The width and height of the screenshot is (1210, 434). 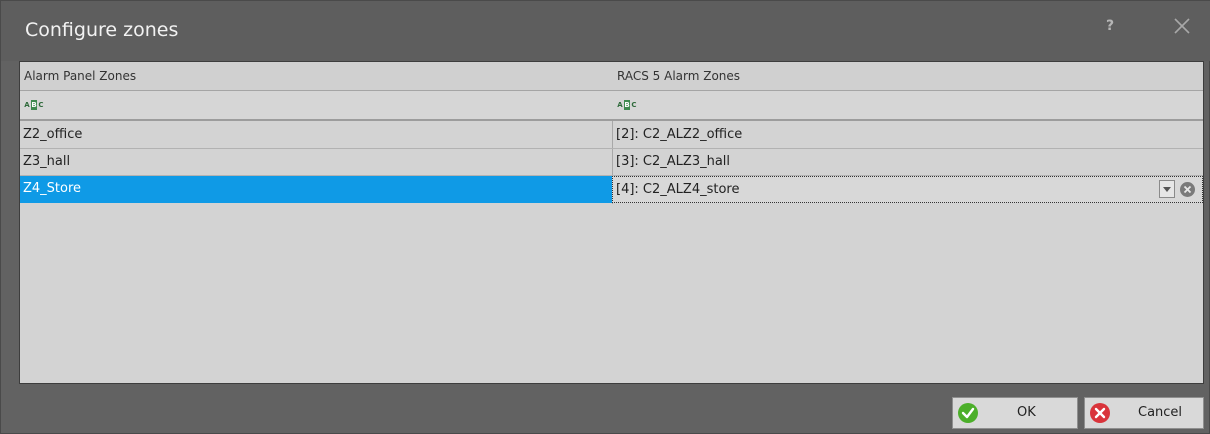 I want to click on cancel-button: Cancel, so click(x=1144, y=413).